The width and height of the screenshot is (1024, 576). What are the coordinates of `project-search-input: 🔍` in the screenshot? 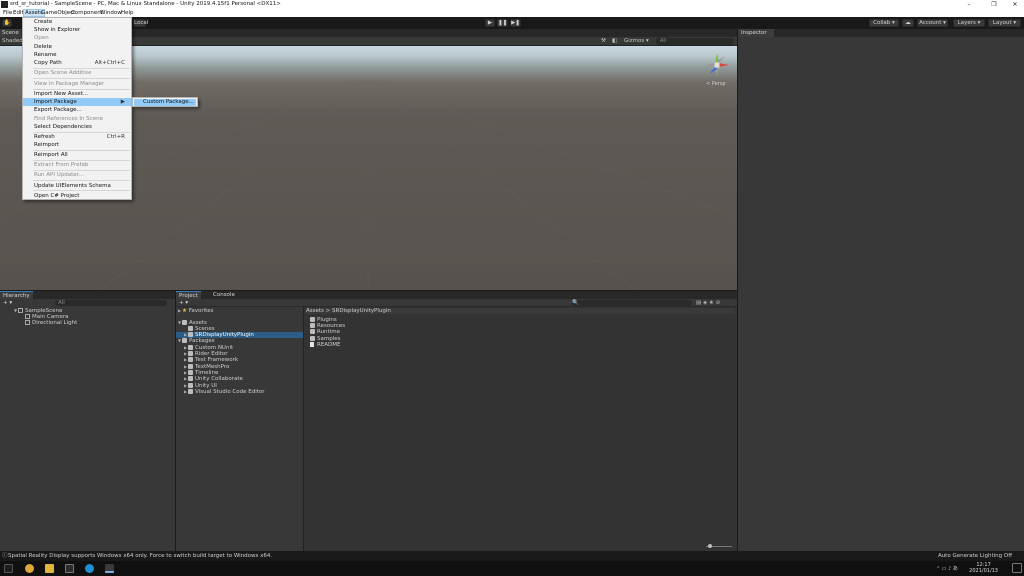 It's located at (632, 303).